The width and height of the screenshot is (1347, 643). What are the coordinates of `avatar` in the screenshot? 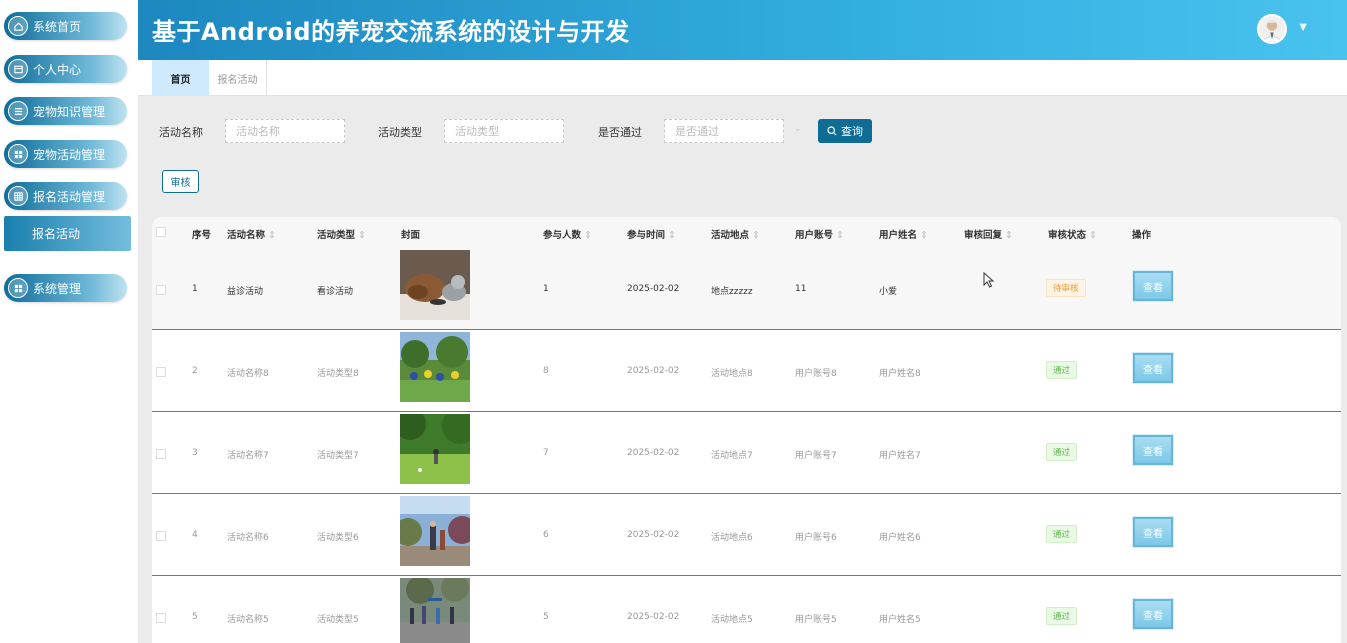 It's located at (1272, 29).